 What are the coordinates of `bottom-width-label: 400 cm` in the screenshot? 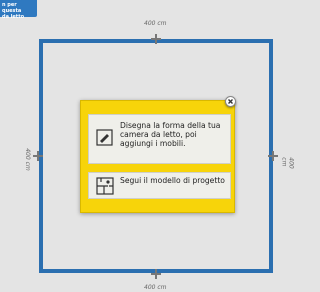 It's located at (155, 287).